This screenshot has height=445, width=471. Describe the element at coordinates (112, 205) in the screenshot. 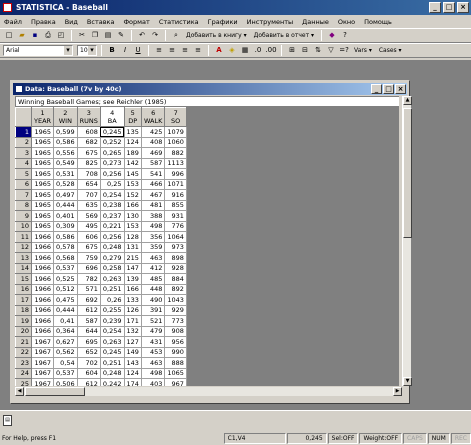

I see `table-cell: 0,238` at that location.